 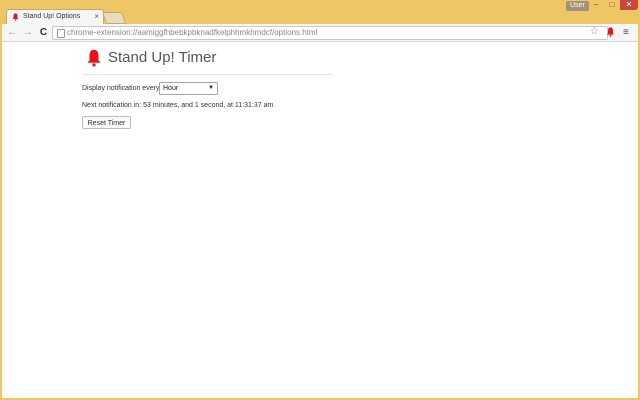 I want to click on interval-select-value: Hour, so click(x=171, y=88).